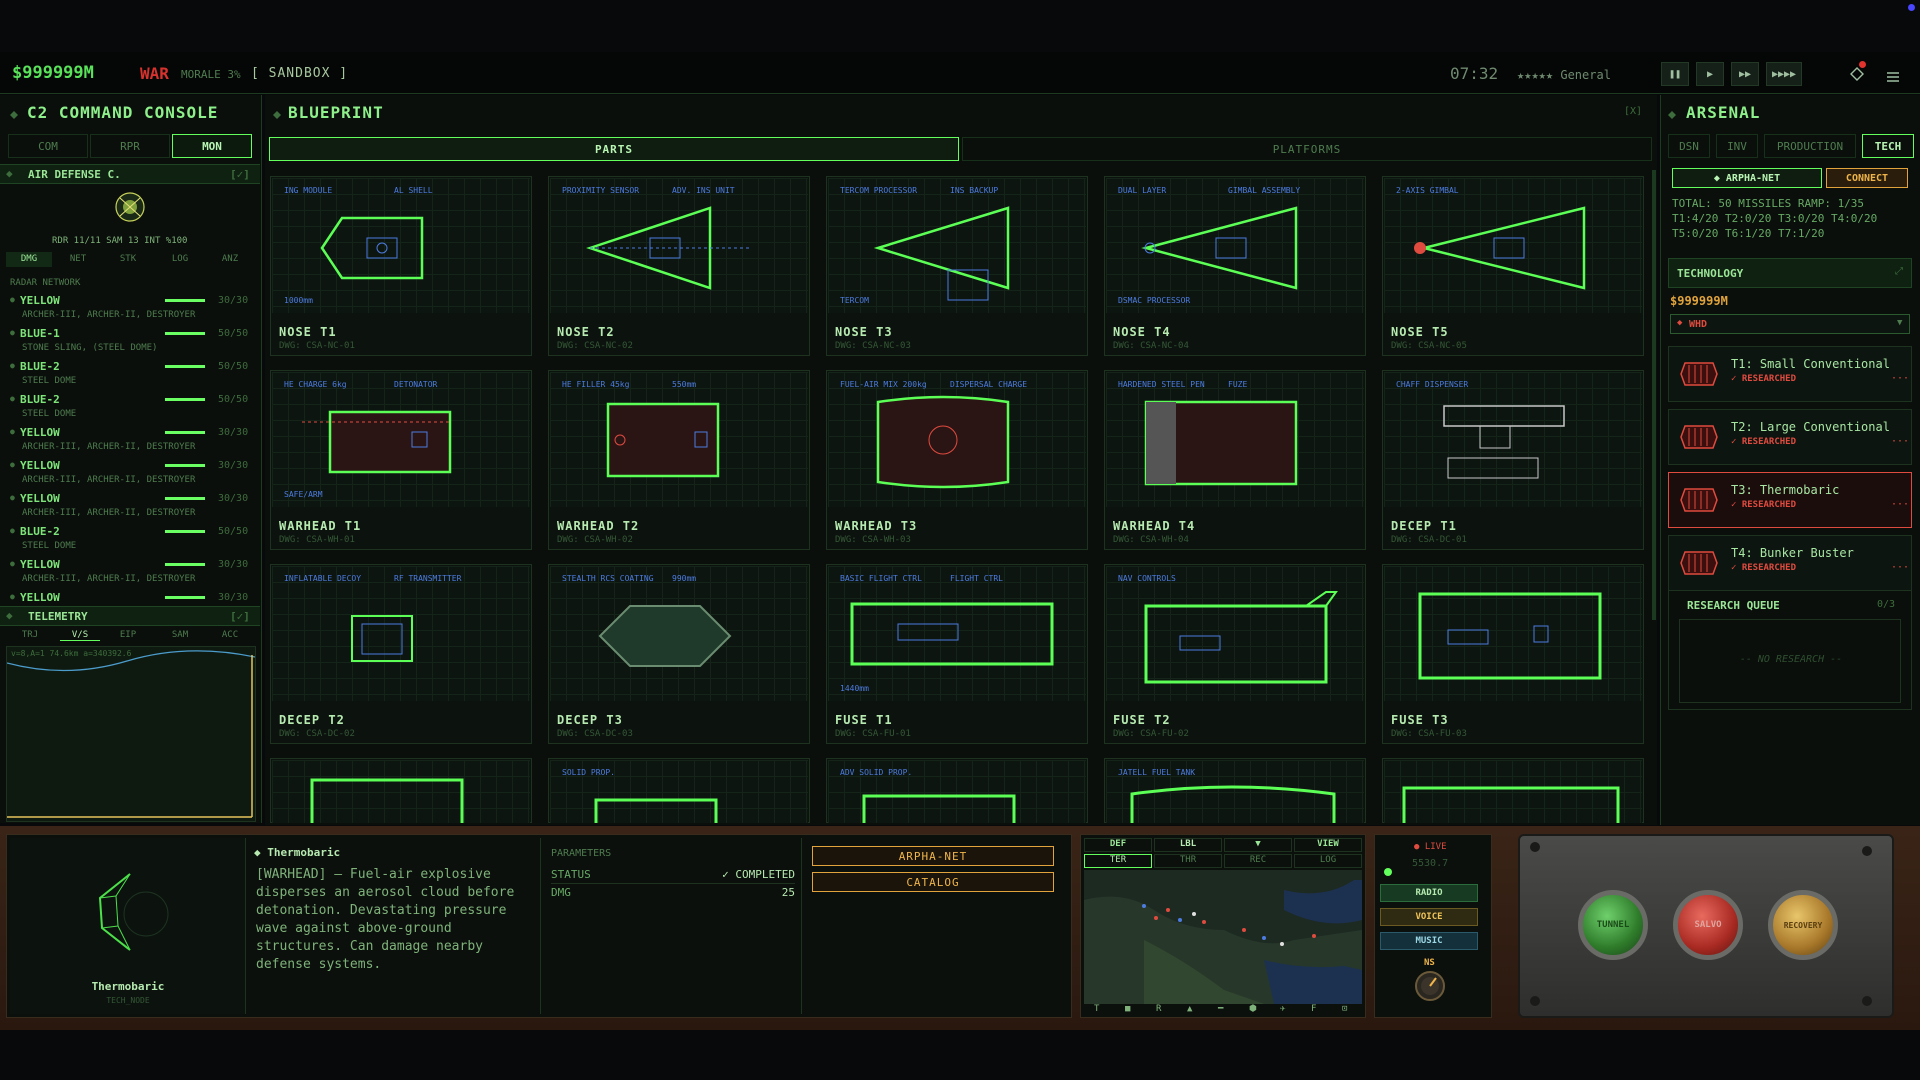 The width and height of the screenshot is (1920, 1080). What do you see at coordinates (131, 341) in the screenshot?
I see `radar-row: ● BLUE-1 50/50 STONE SLING, (STEEL DOME)` at bounding box center [131, 341].